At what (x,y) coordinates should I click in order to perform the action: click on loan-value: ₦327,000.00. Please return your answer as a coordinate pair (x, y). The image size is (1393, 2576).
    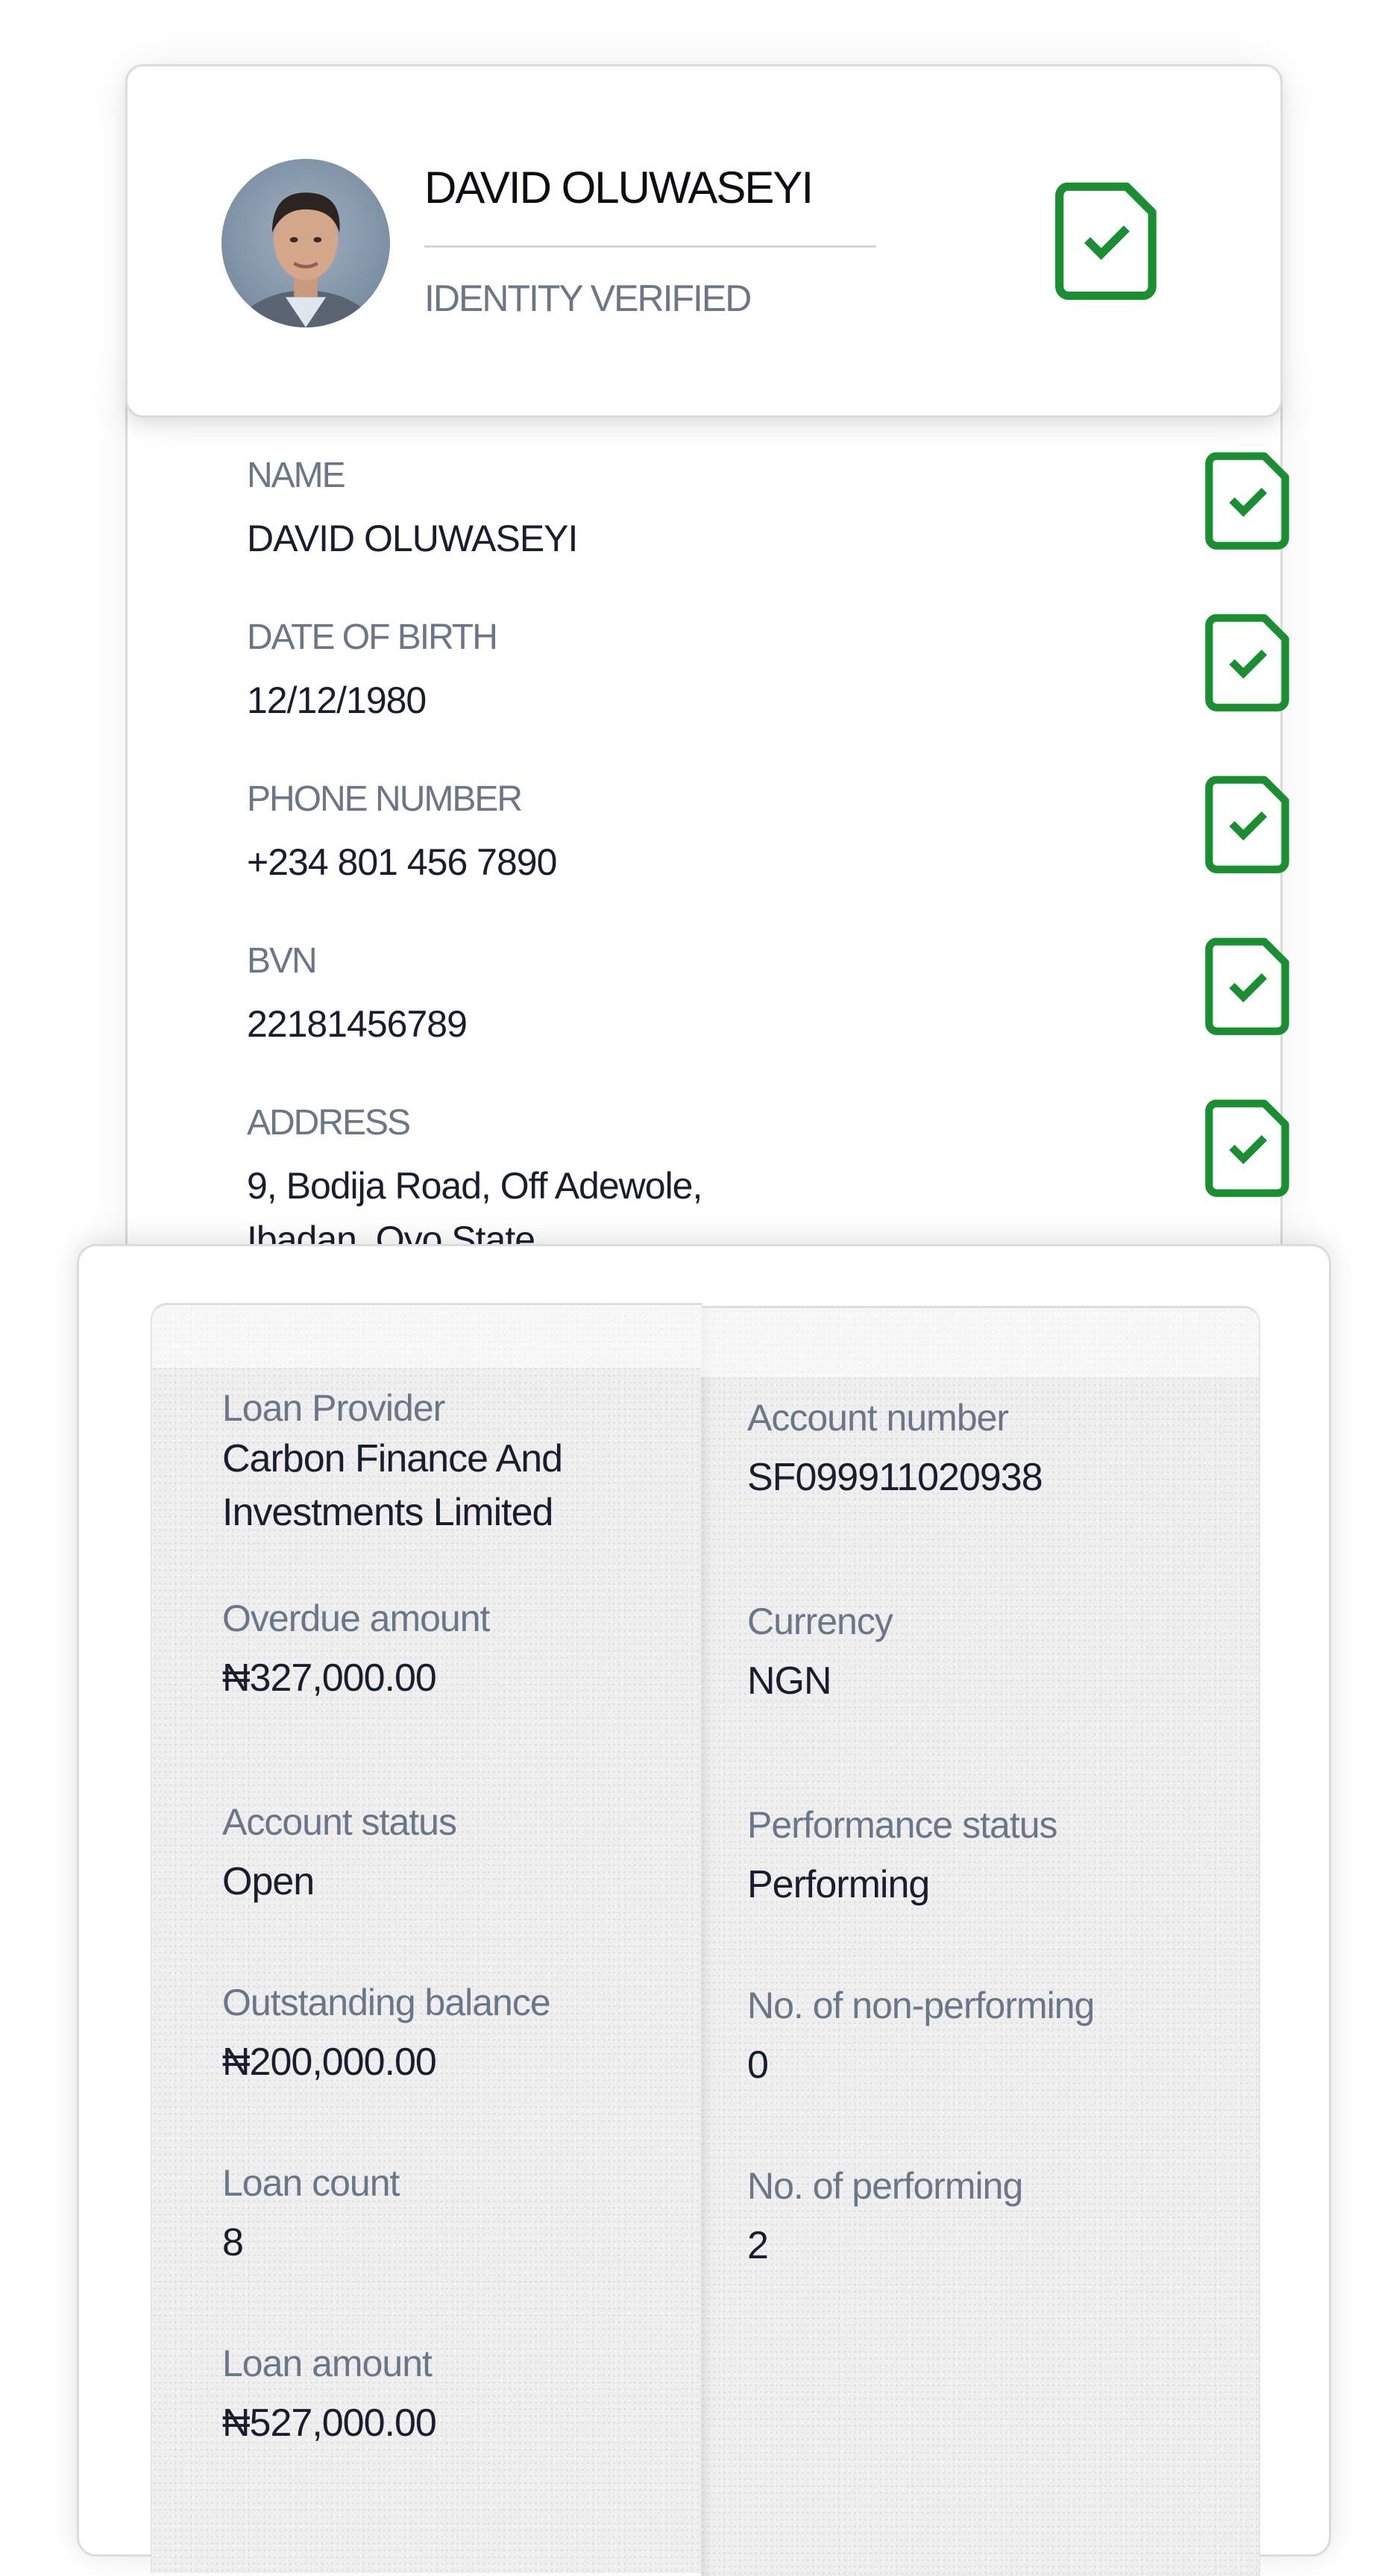
    Looking at the image, I should click on (329, 1678).